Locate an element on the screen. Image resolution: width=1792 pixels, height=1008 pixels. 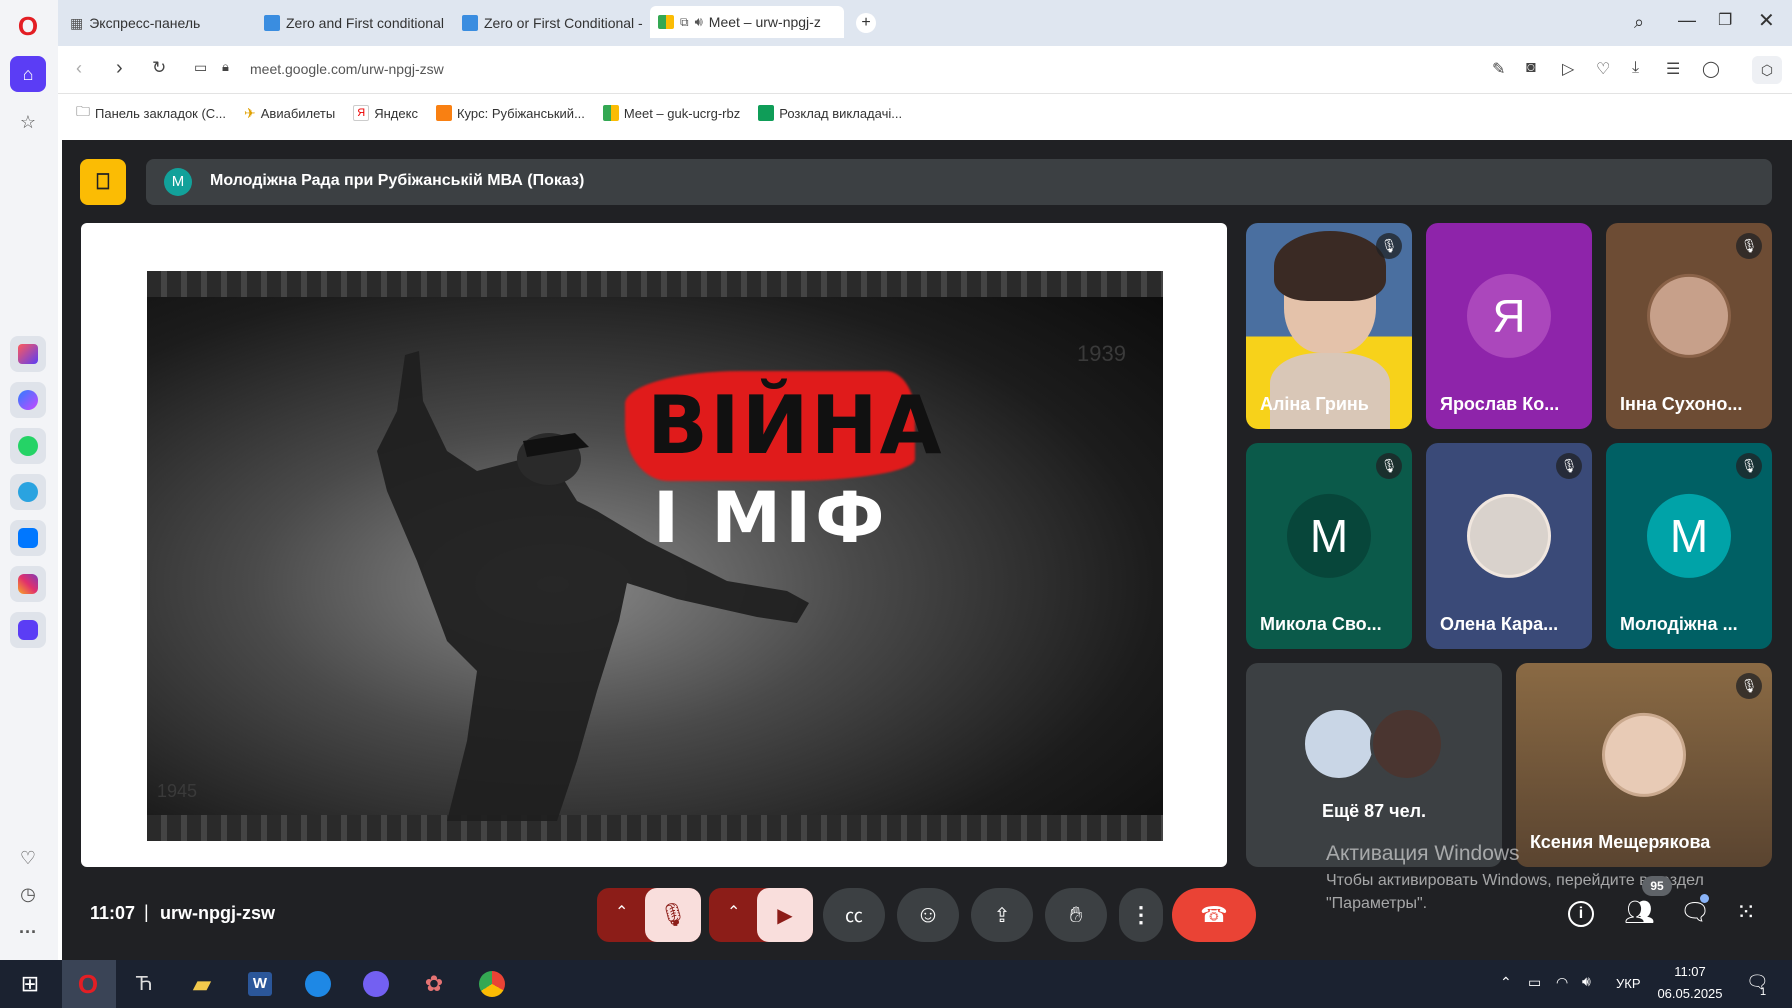
history-icon: ◷ is located at coordinates (28, 894).